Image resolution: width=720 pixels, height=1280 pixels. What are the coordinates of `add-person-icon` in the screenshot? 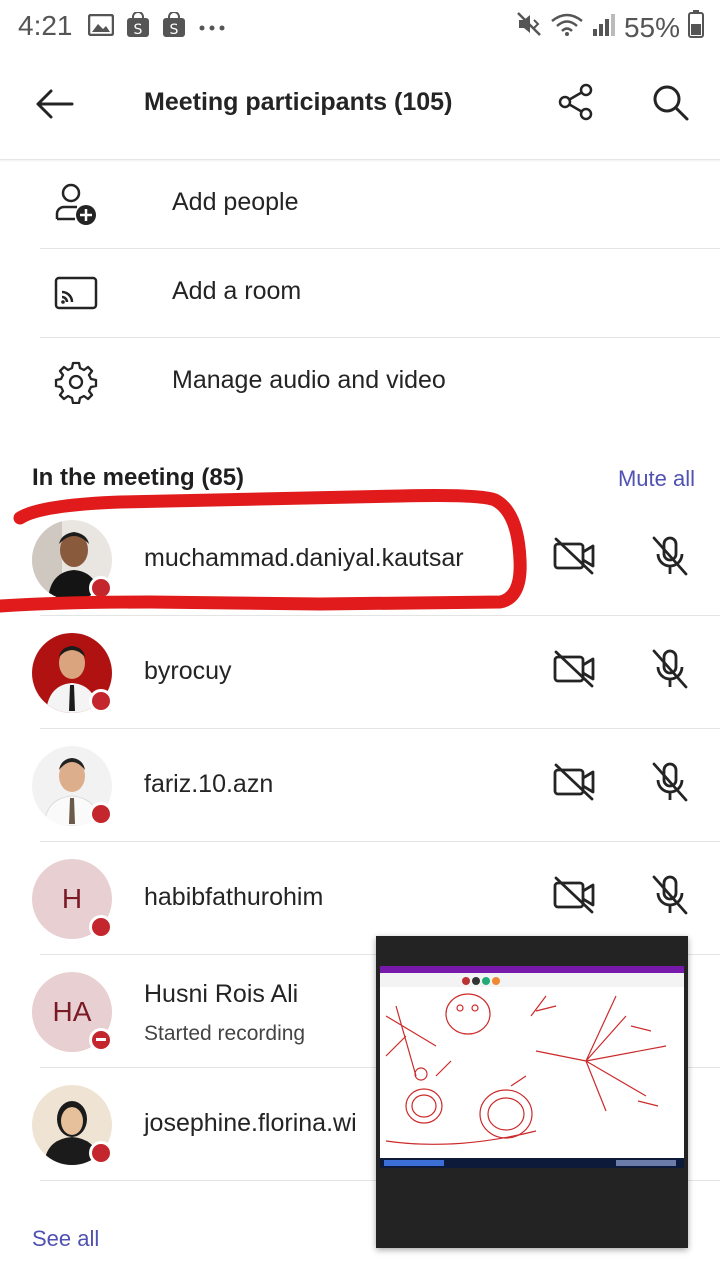 It's located at (76, 204).